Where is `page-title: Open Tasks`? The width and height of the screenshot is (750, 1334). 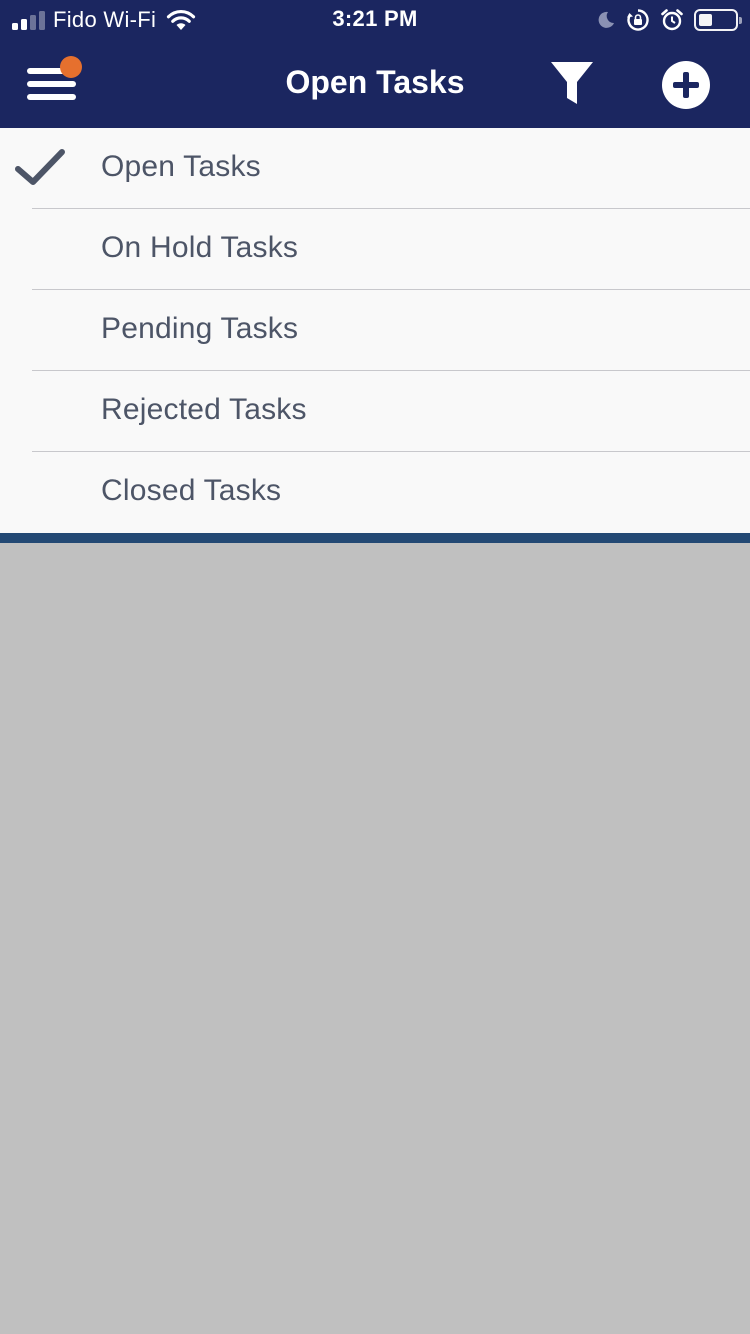
page-title: Open Tasks is located at coordinates (375, 82).